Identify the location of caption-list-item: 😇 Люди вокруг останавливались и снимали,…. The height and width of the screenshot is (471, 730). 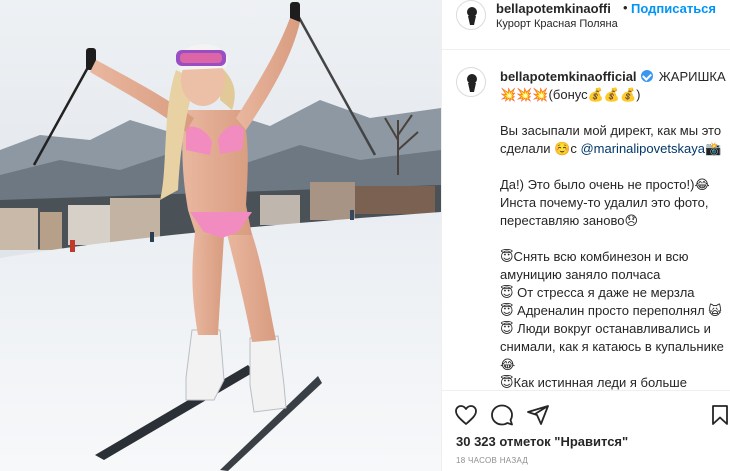
(612, 346).